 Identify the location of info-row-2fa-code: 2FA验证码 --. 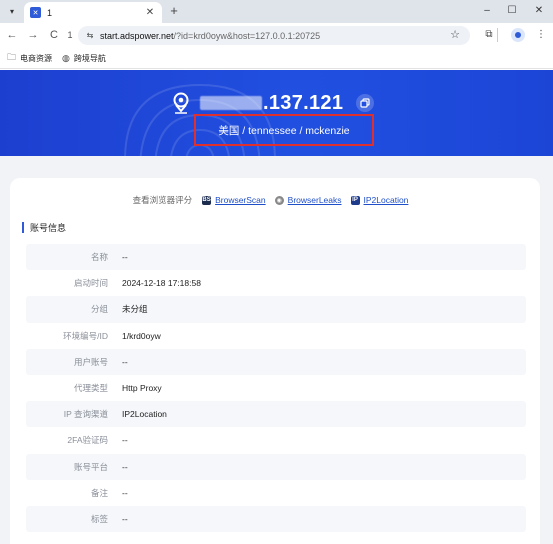
(276, 440).